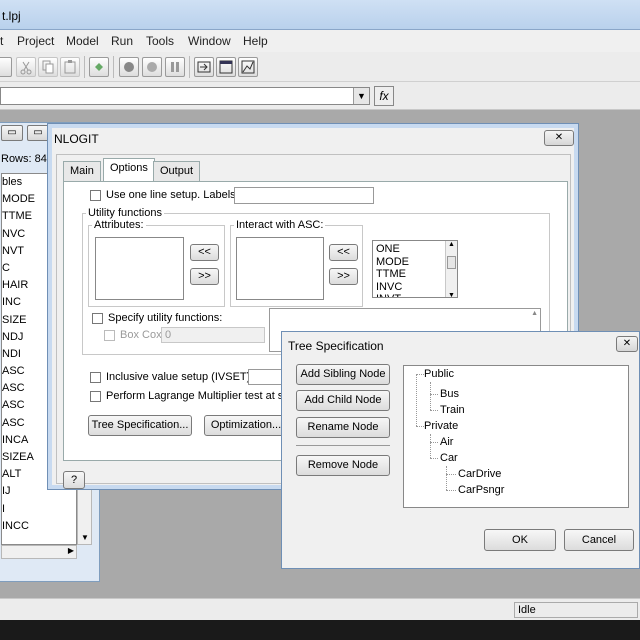 The height and width of the screenshot is (640, 640). What do you see at coordinates (520, 540) in the screenshot?
I see `ok-button: OK` at bounding box center [520, 540].